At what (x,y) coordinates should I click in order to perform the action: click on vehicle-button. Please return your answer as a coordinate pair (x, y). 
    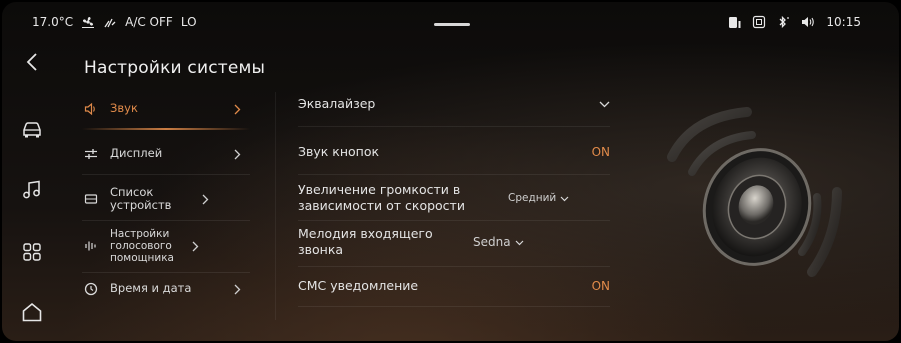
    Looking at the image, I should click on (32, 132).